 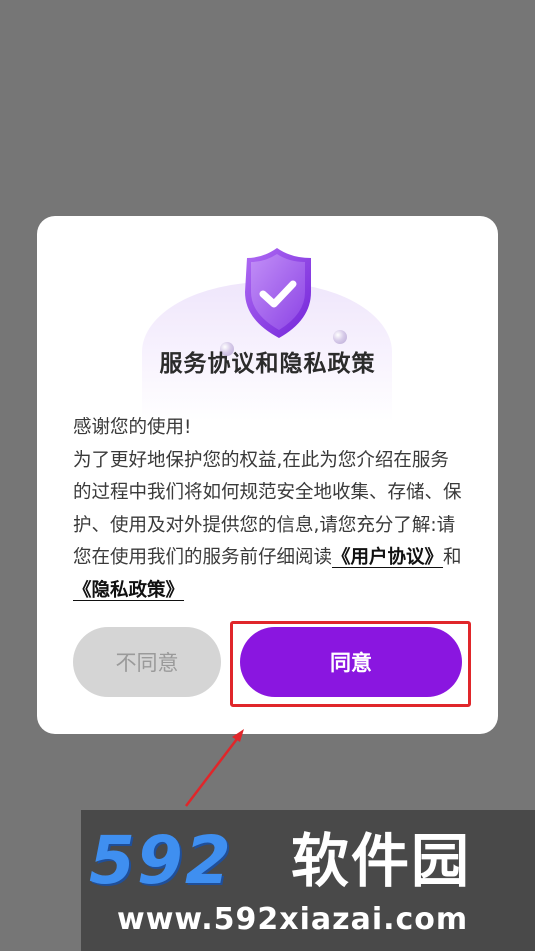 What do you see at coordinates (293, 919) in the screenshot?
I see `watermark-url: www.592xiazai.com` at bounding box center [293, 919].